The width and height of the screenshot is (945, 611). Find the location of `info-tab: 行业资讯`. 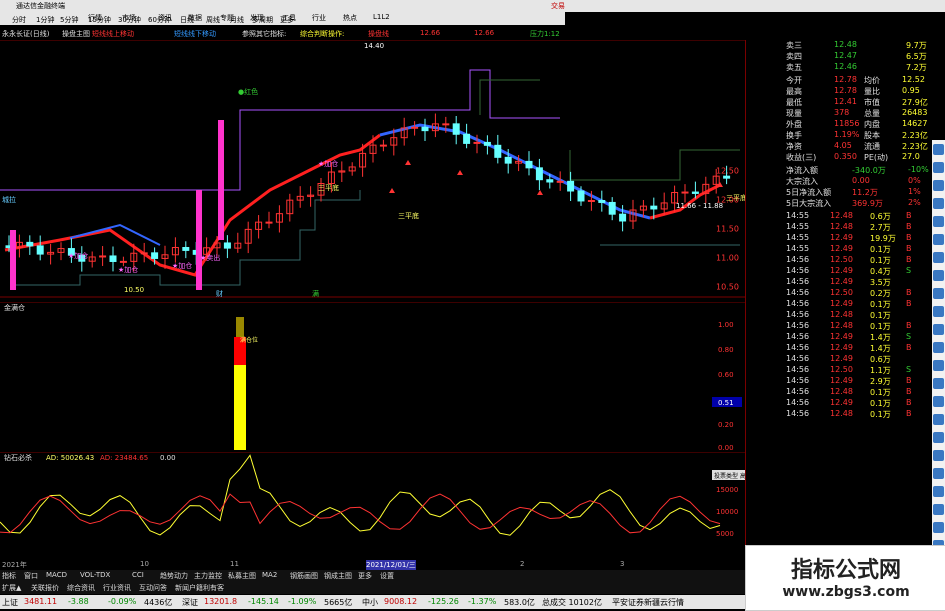

info-tab: 行业资讯 is located at coordinates (117, 588).